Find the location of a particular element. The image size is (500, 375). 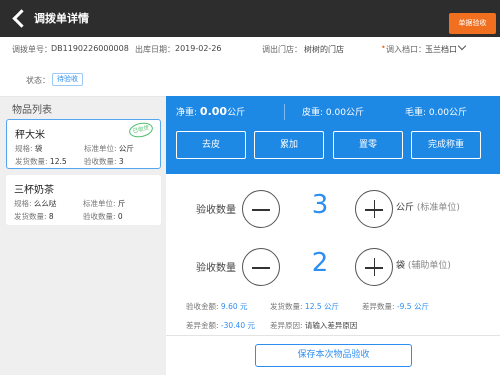

order-no-label: 调拨单号： is located at coordinates (32, 49).